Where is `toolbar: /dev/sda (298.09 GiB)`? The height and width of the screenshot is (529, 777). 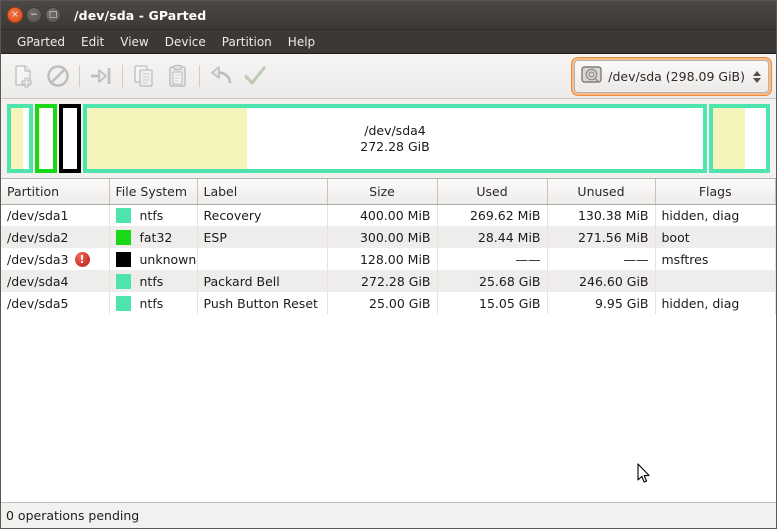
toolbar: /dev/sda (298.09 GiB) is located at coordinates (388, 76).